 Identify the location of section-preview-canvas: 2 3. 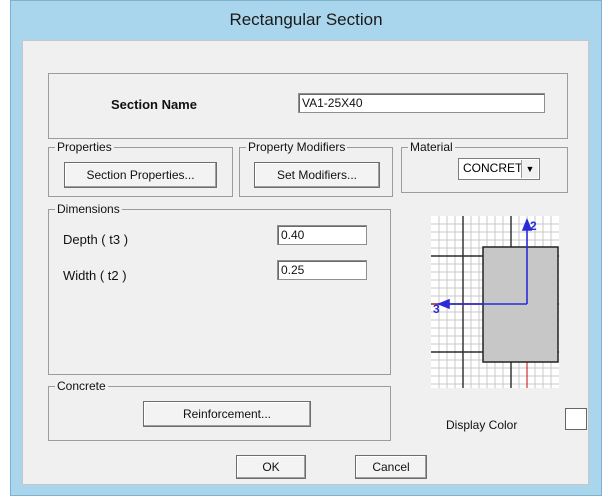
(495, 302).